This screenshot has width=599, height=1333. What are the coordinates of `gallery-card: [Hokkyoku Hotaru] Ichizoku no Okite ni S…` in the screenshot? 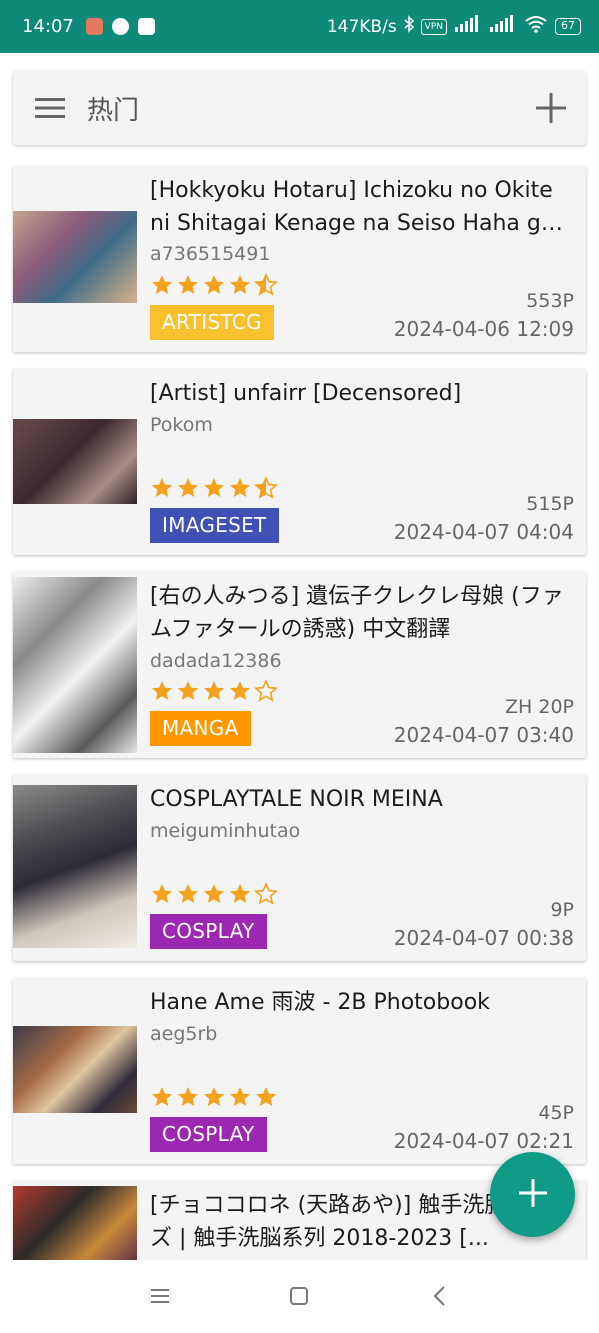 It's located at (299, 259).